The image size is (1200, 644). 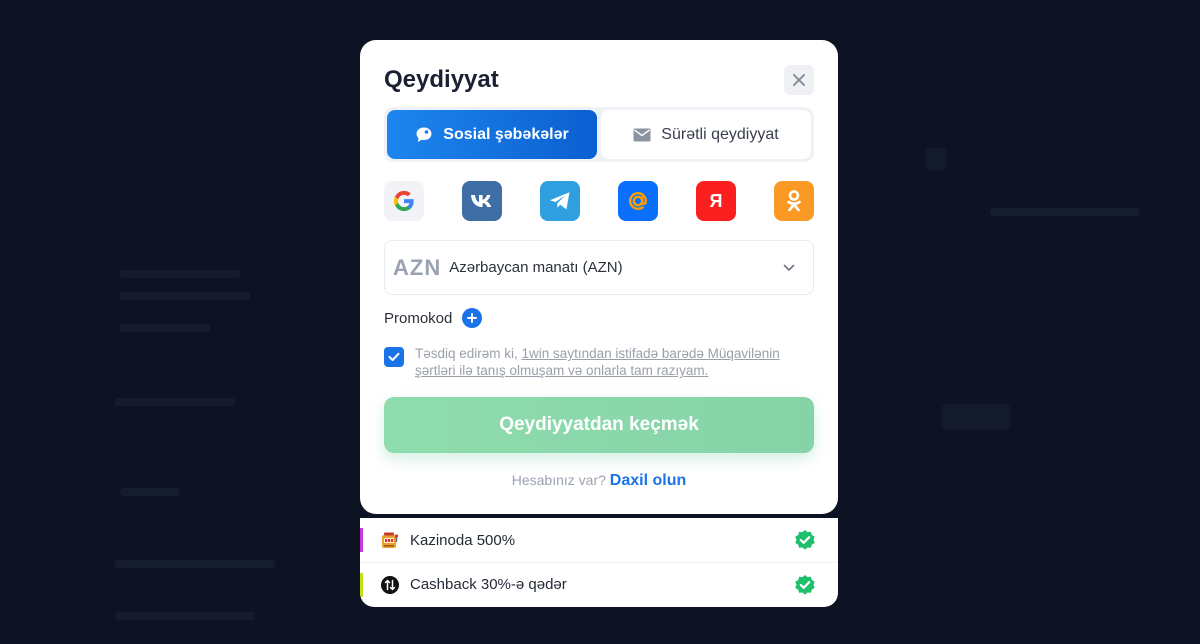 I want to click on plus-icon, so click(x=472, y=318).